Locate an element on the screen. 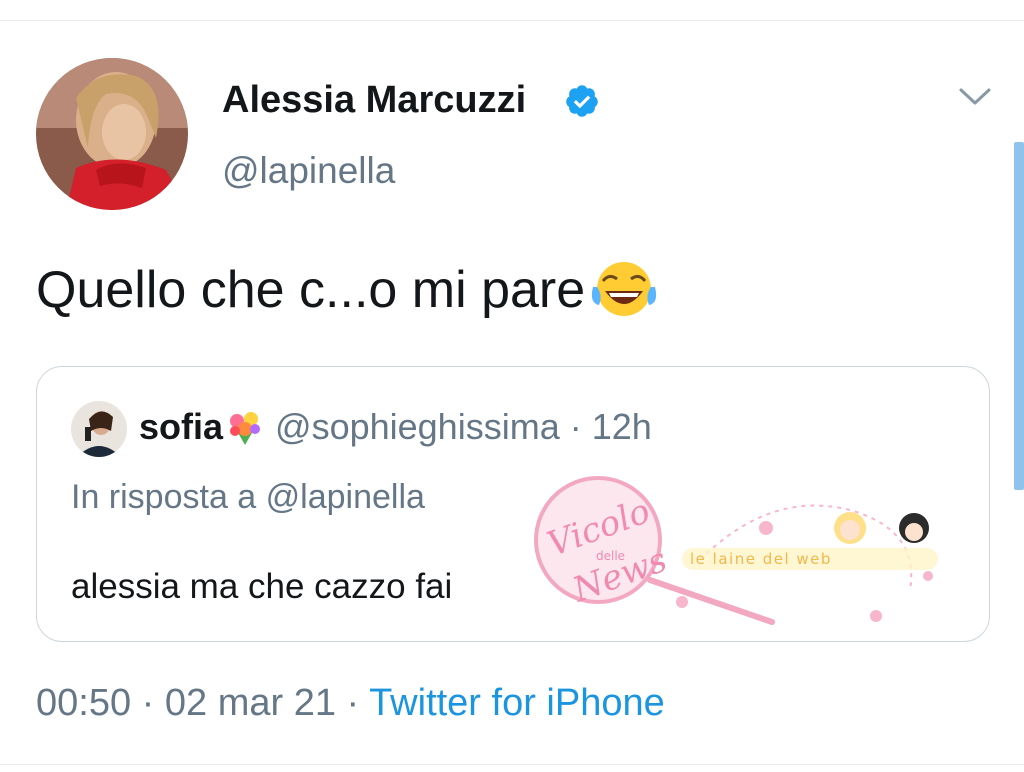  reply-to-label: In risposta a @lapinella is located at coordinates (248, 497).